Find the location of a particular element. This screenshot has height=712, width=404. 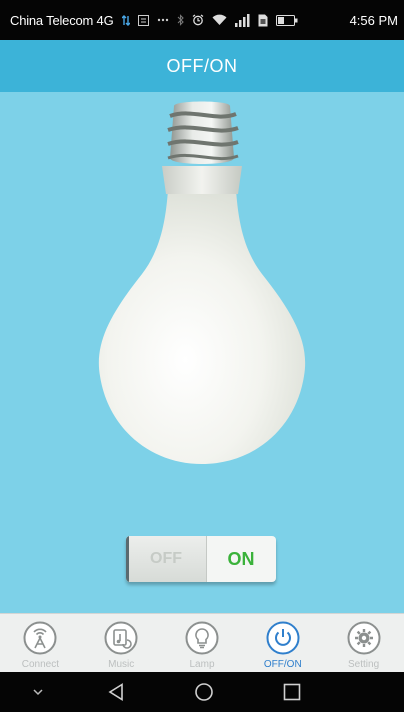

power-icon is located at coordinates (283, 638).